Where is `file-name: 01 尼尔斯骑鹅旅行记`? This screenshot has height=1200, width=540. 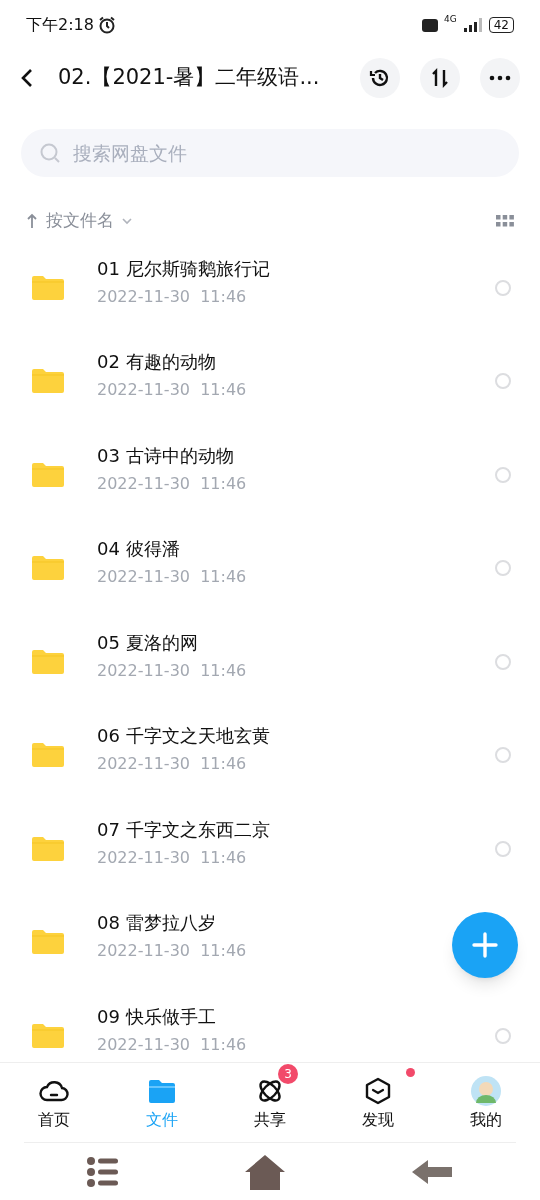
file-name: 01 尼尔斯骑鹅旅行记 is located at coordinates (183, 268).